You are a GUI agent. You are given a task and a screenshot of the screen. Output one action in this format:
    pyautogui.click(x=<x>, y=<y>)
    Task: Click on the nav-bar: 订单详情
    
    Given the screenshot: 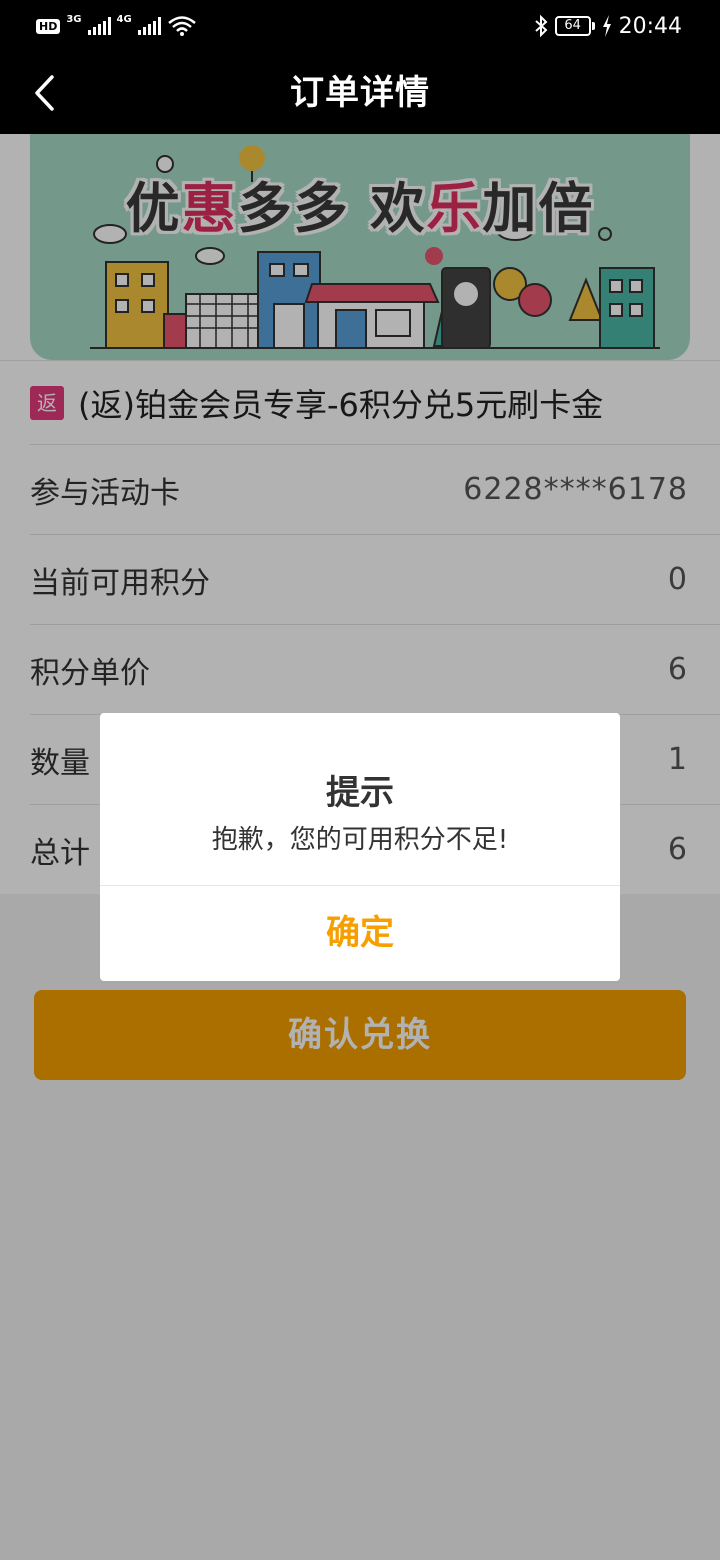 What is the action you would take?
    pyautogui.click(x=360, y=93)
    